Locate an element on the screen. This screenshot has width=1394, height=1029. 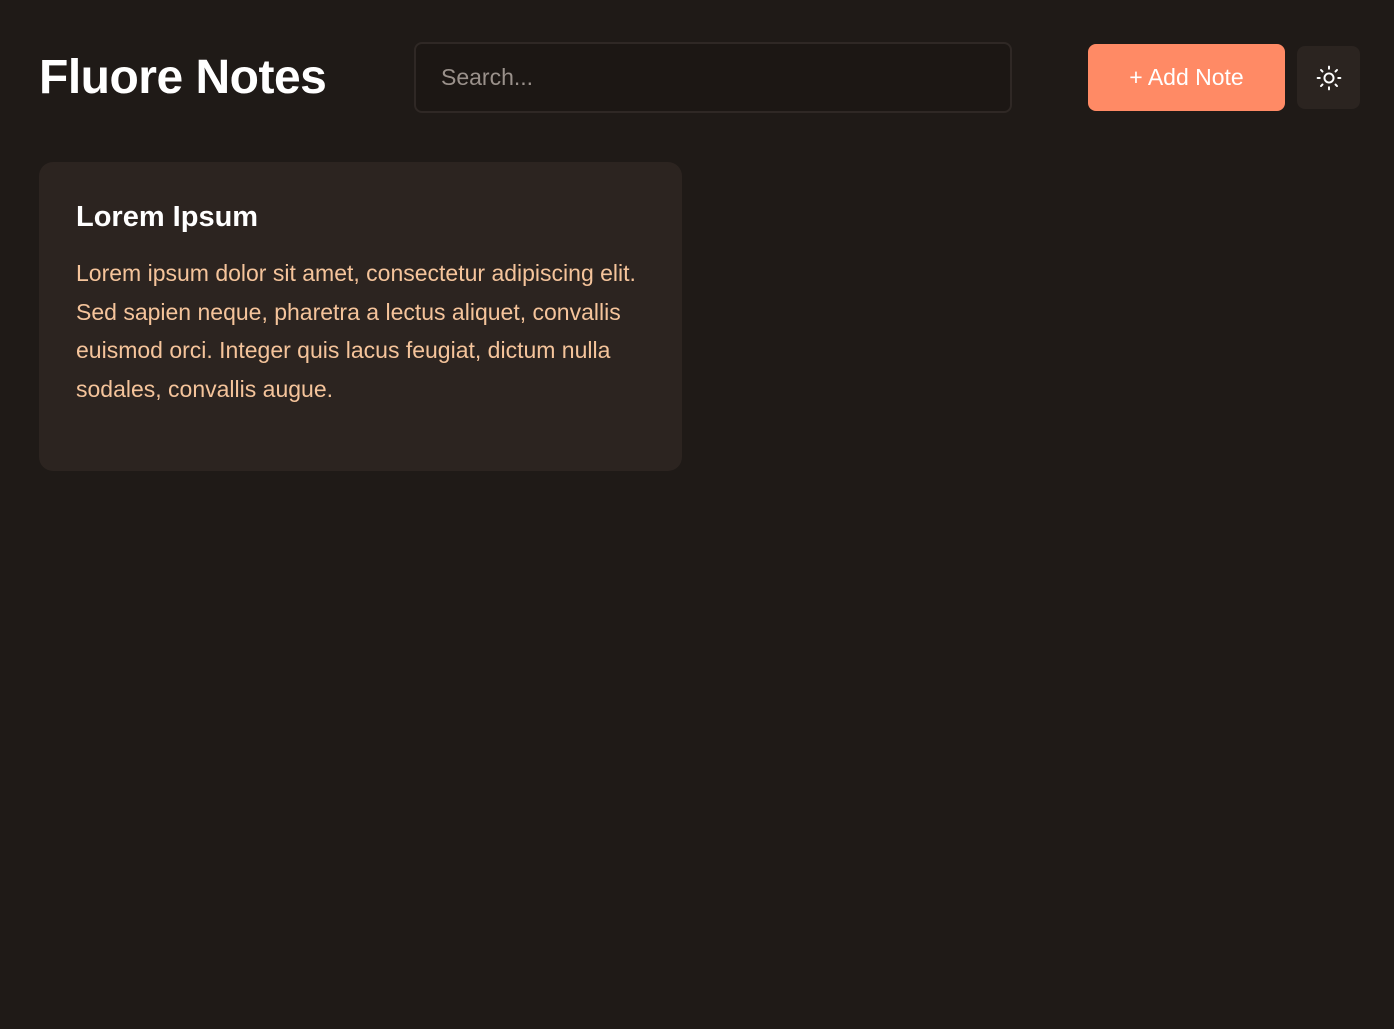
note-title: Lorem Ipsum is located at coordinates (167, 217).